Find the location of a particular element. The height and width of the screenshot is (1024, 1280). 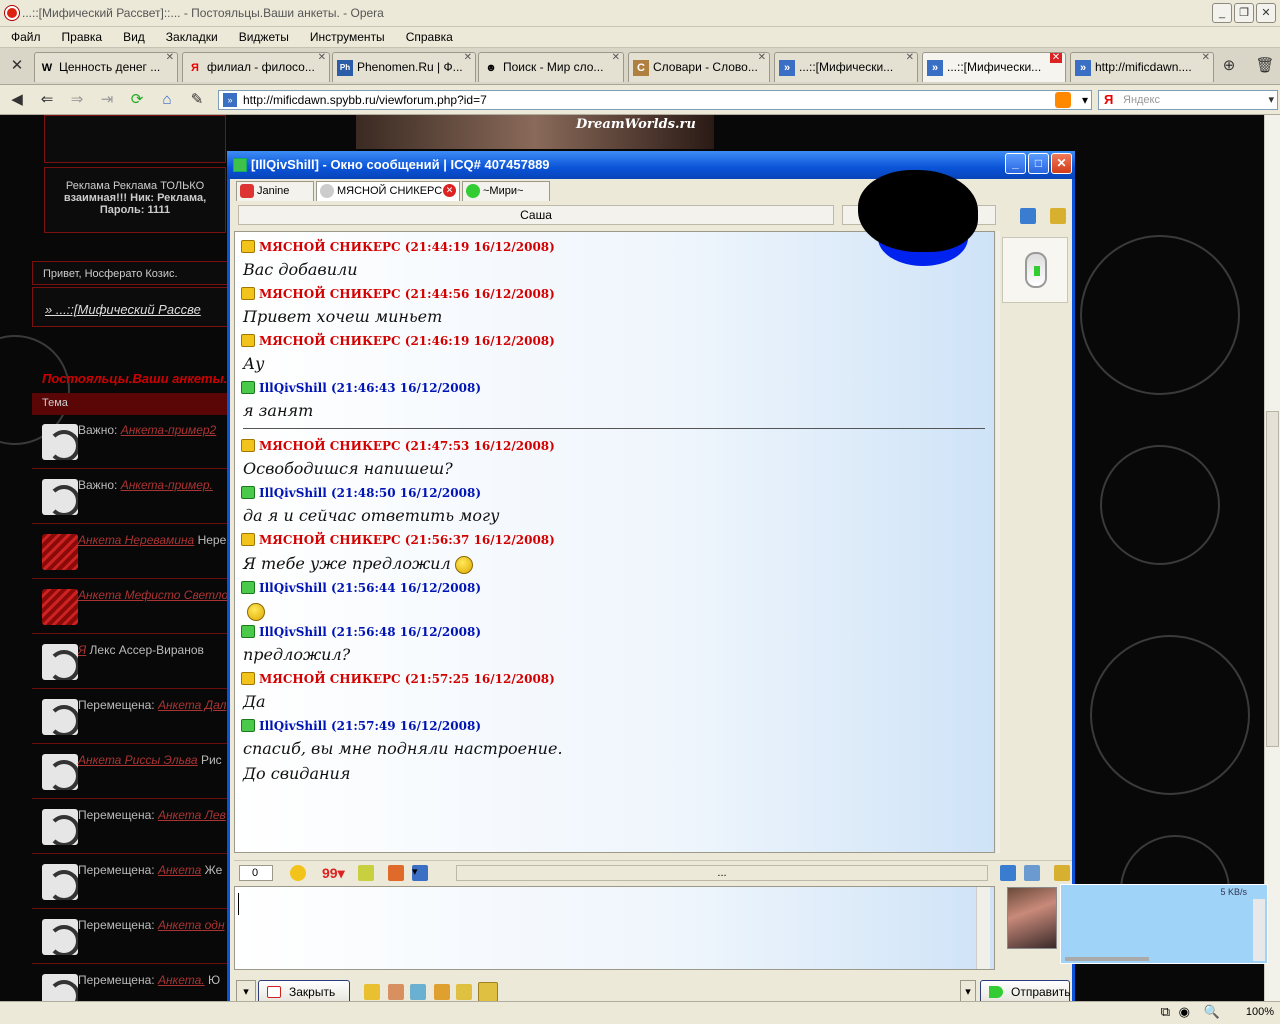

tab-miri: ~Мири~ is located at coordinates (506, 191).